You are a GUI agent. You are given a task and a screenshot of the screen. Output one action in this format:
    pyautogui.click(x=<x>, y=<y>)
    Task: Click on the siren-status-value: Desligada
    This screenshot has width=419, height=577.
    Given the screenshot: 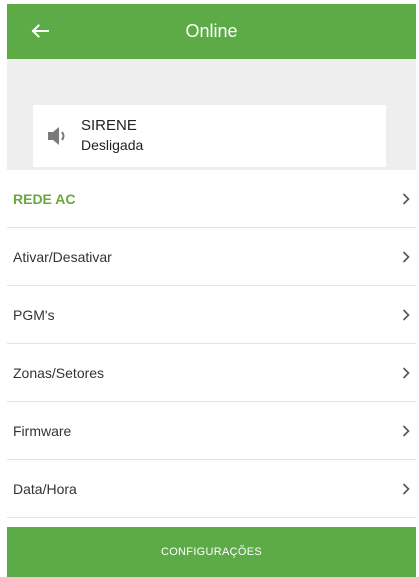 What is the action you would take?
    pyautogui.click(x=112, y=145)
    